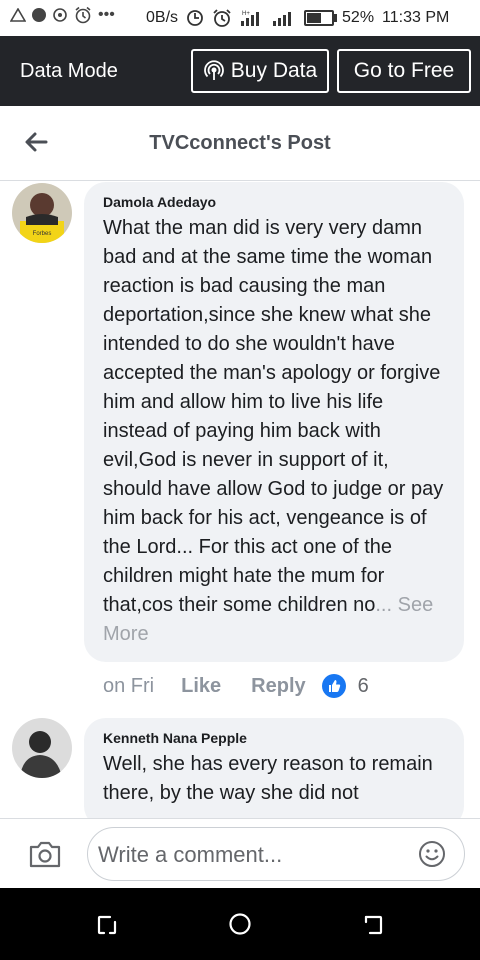 The height and width of the screenshot is (960, 480). I want to click on page-title: TVCconnect's Post, so click(240, 143).